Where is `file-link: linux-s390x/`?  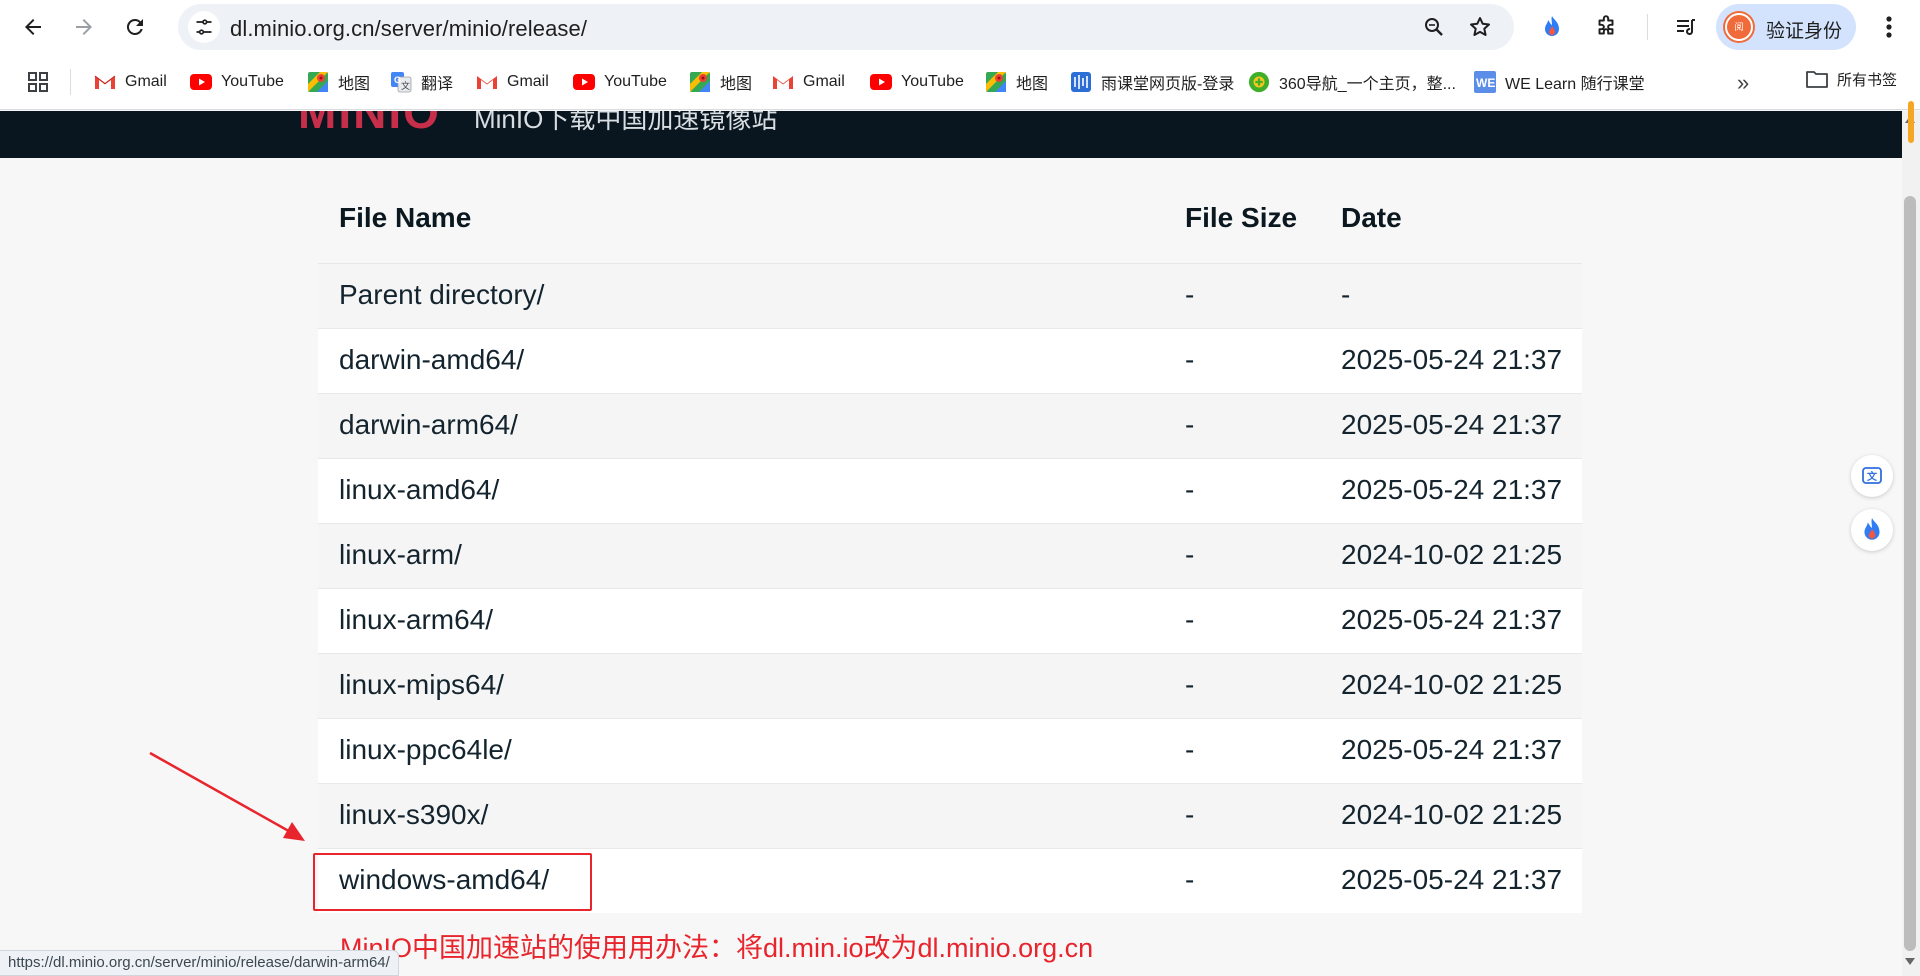
file-link: linux-s390x/ is located at coordinates (413, 815).